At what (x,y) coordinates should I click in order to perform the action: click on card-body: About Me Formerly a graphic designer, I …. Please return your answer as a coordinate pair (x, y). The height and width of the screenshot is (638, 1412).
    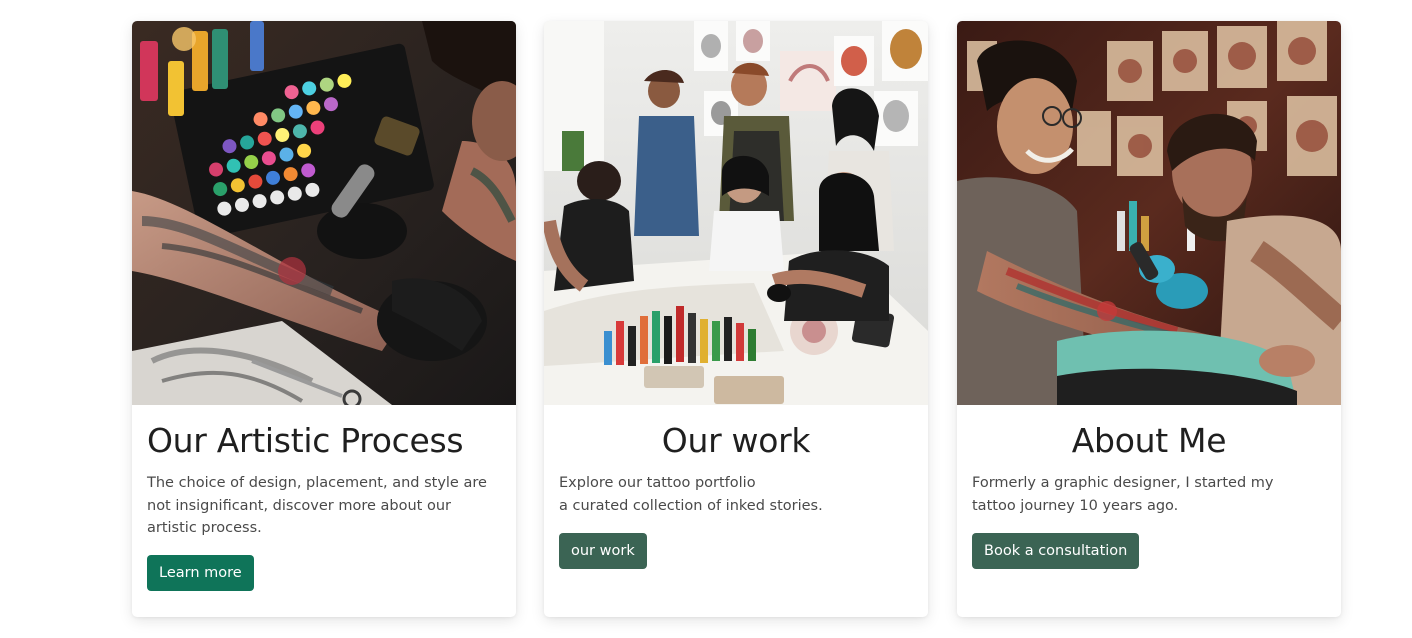
    Looking at the image, I should click on (1149, 494).